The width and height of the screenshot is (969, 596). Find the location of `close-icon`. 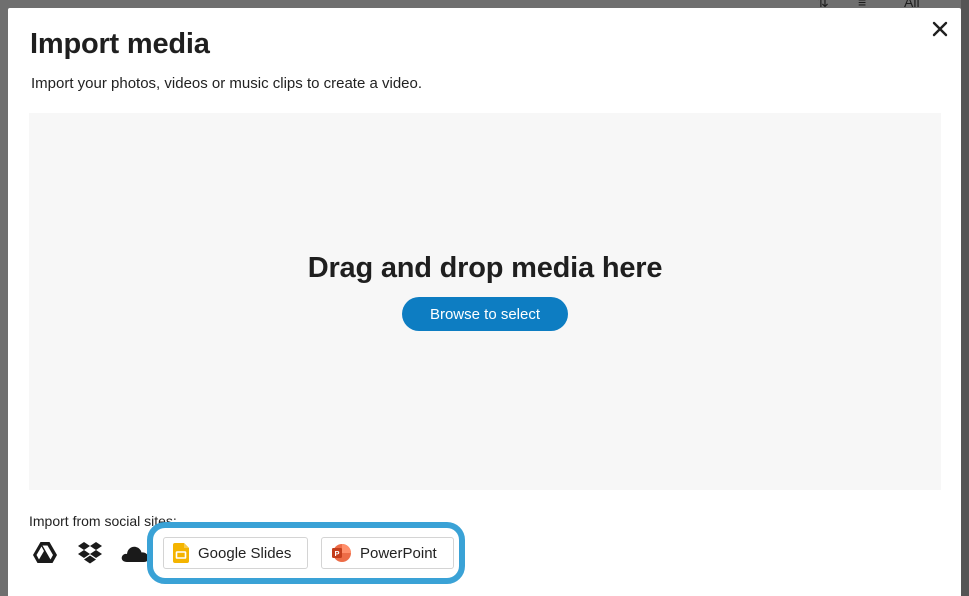

close-icon is located at coordinates (940, 29).